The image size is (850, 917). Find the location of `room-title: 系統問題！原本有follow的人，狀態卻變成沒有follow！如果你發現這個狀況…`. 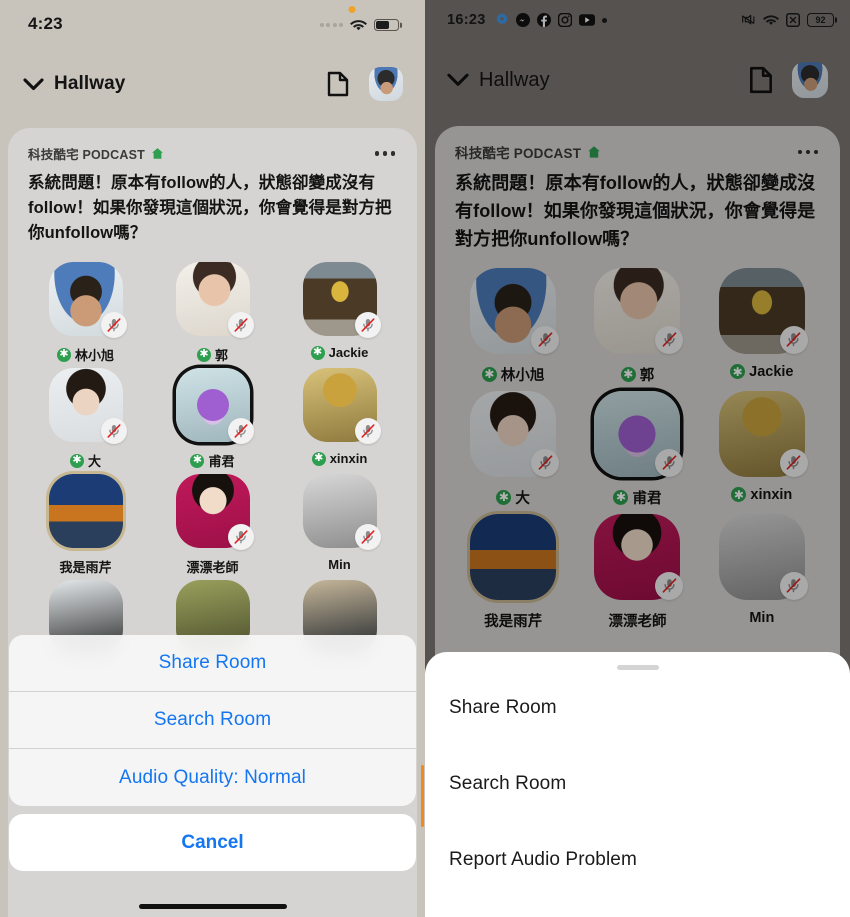

room-title: 系統問題！原本有follow的人，狀態卻變成沒有follow！如果你發現這個狀況… is located at coordinates (210, 208).